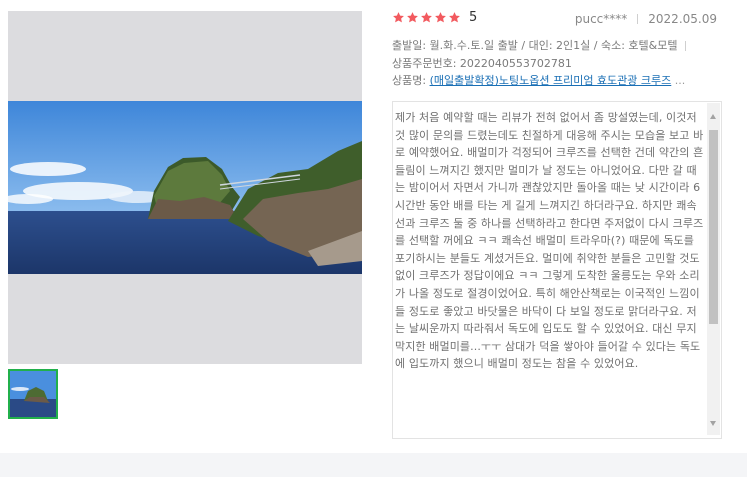 The width and height of the screenshot is (747, 477). Describe the element at coordinates (713, 116) in the screenshot. I see `scroll-up-arrow-icon` at that location.